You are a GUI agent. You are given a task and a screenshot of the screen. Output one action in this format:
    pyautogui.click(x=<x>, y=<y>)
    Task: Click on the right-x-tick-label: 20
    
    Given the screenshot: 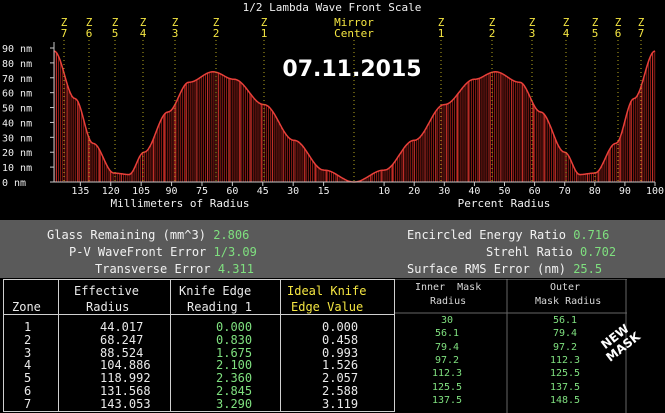 What is the action you would take?
    pyautogui.click(x=414, y=191)
    